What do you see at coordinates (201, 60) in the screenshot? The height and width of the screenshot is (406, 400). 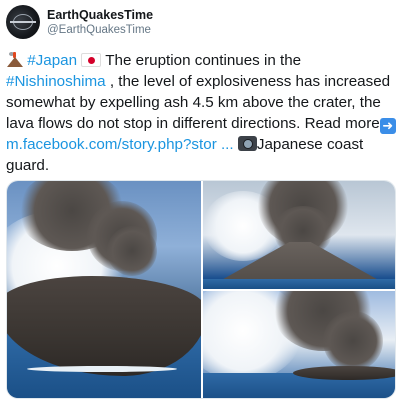 I see `text-segment-1: The eruption continues in the` at bounding box center [201, 60].